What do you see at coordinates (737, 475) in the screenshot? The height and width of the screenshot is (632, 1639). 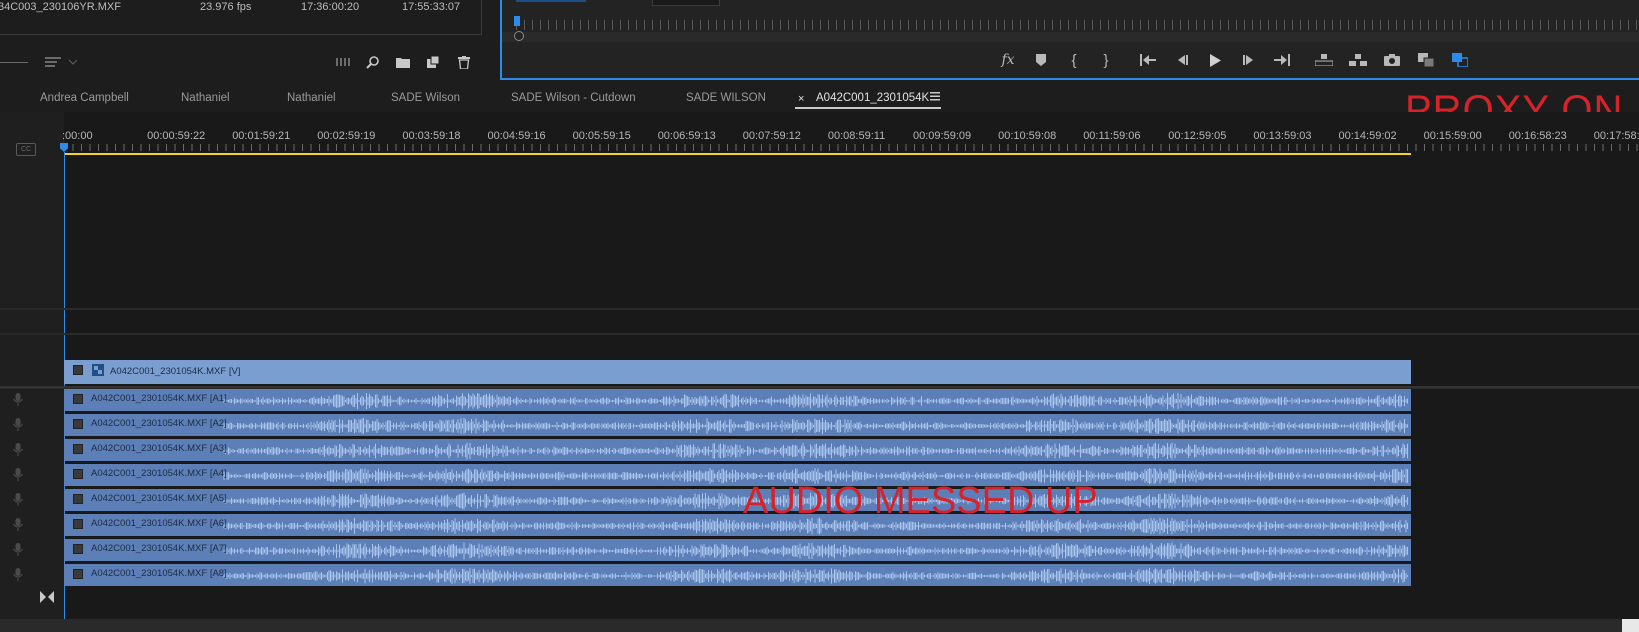 I see `audio-clip-a4: A042C001_2301054K.MXF [A4]` at bounding box center [737, 475].